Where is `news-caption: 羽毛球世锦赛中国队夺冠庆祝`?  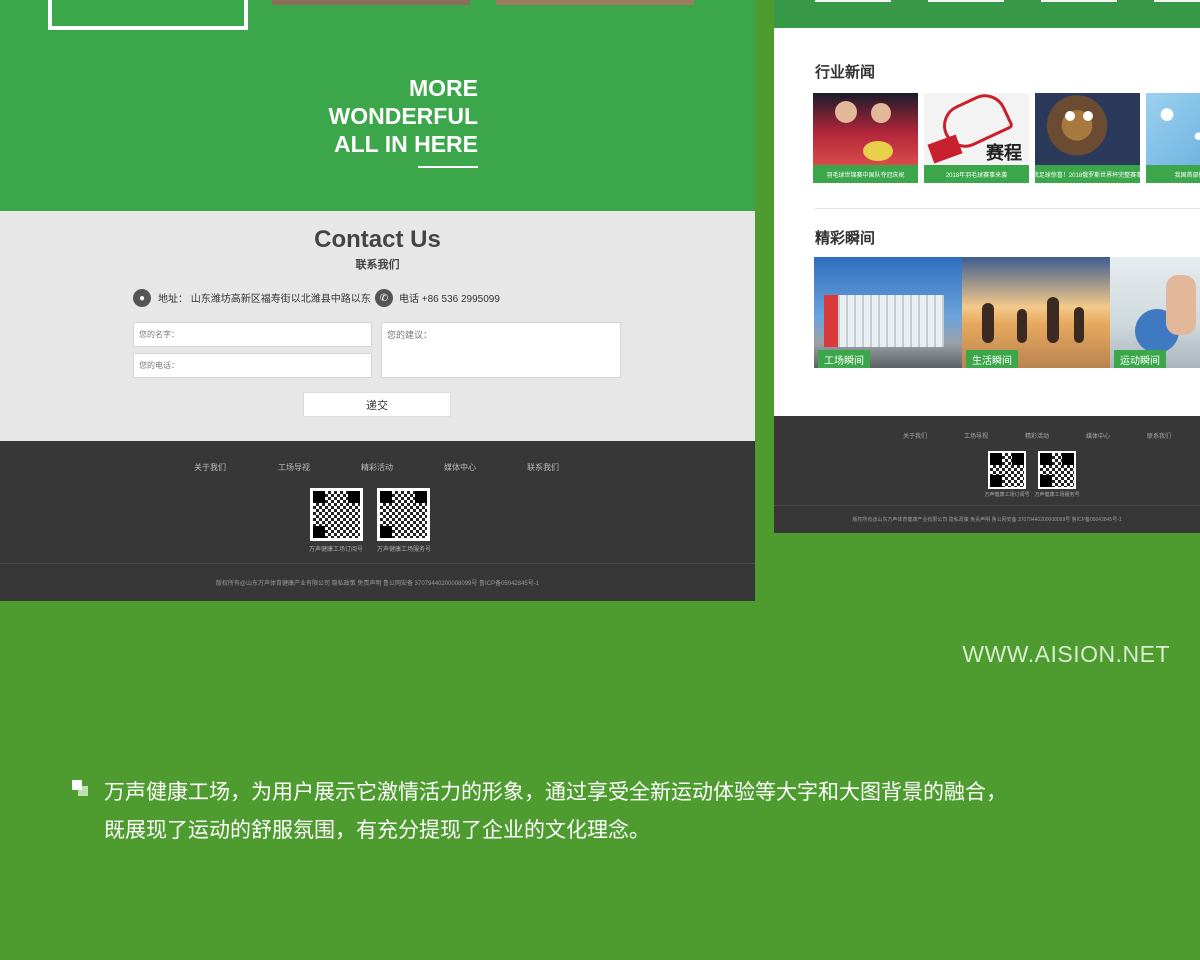
news-caption: 羽毛球世锦赛中国队夺冠庆祝 is located at coordinates (865, 174).